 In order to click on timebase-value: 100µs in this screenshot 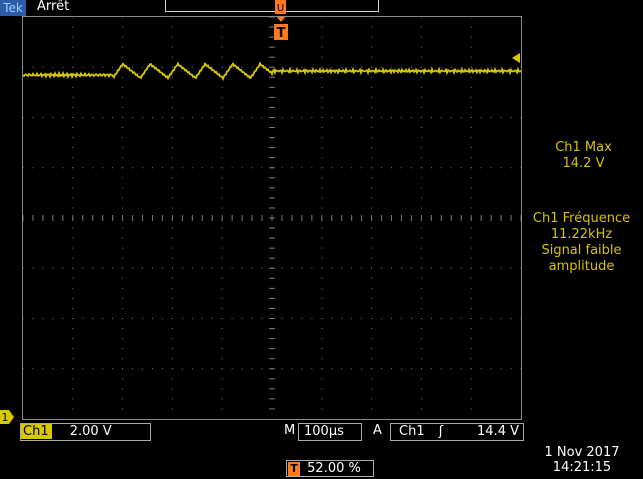, I will do `click(330, 432)`.